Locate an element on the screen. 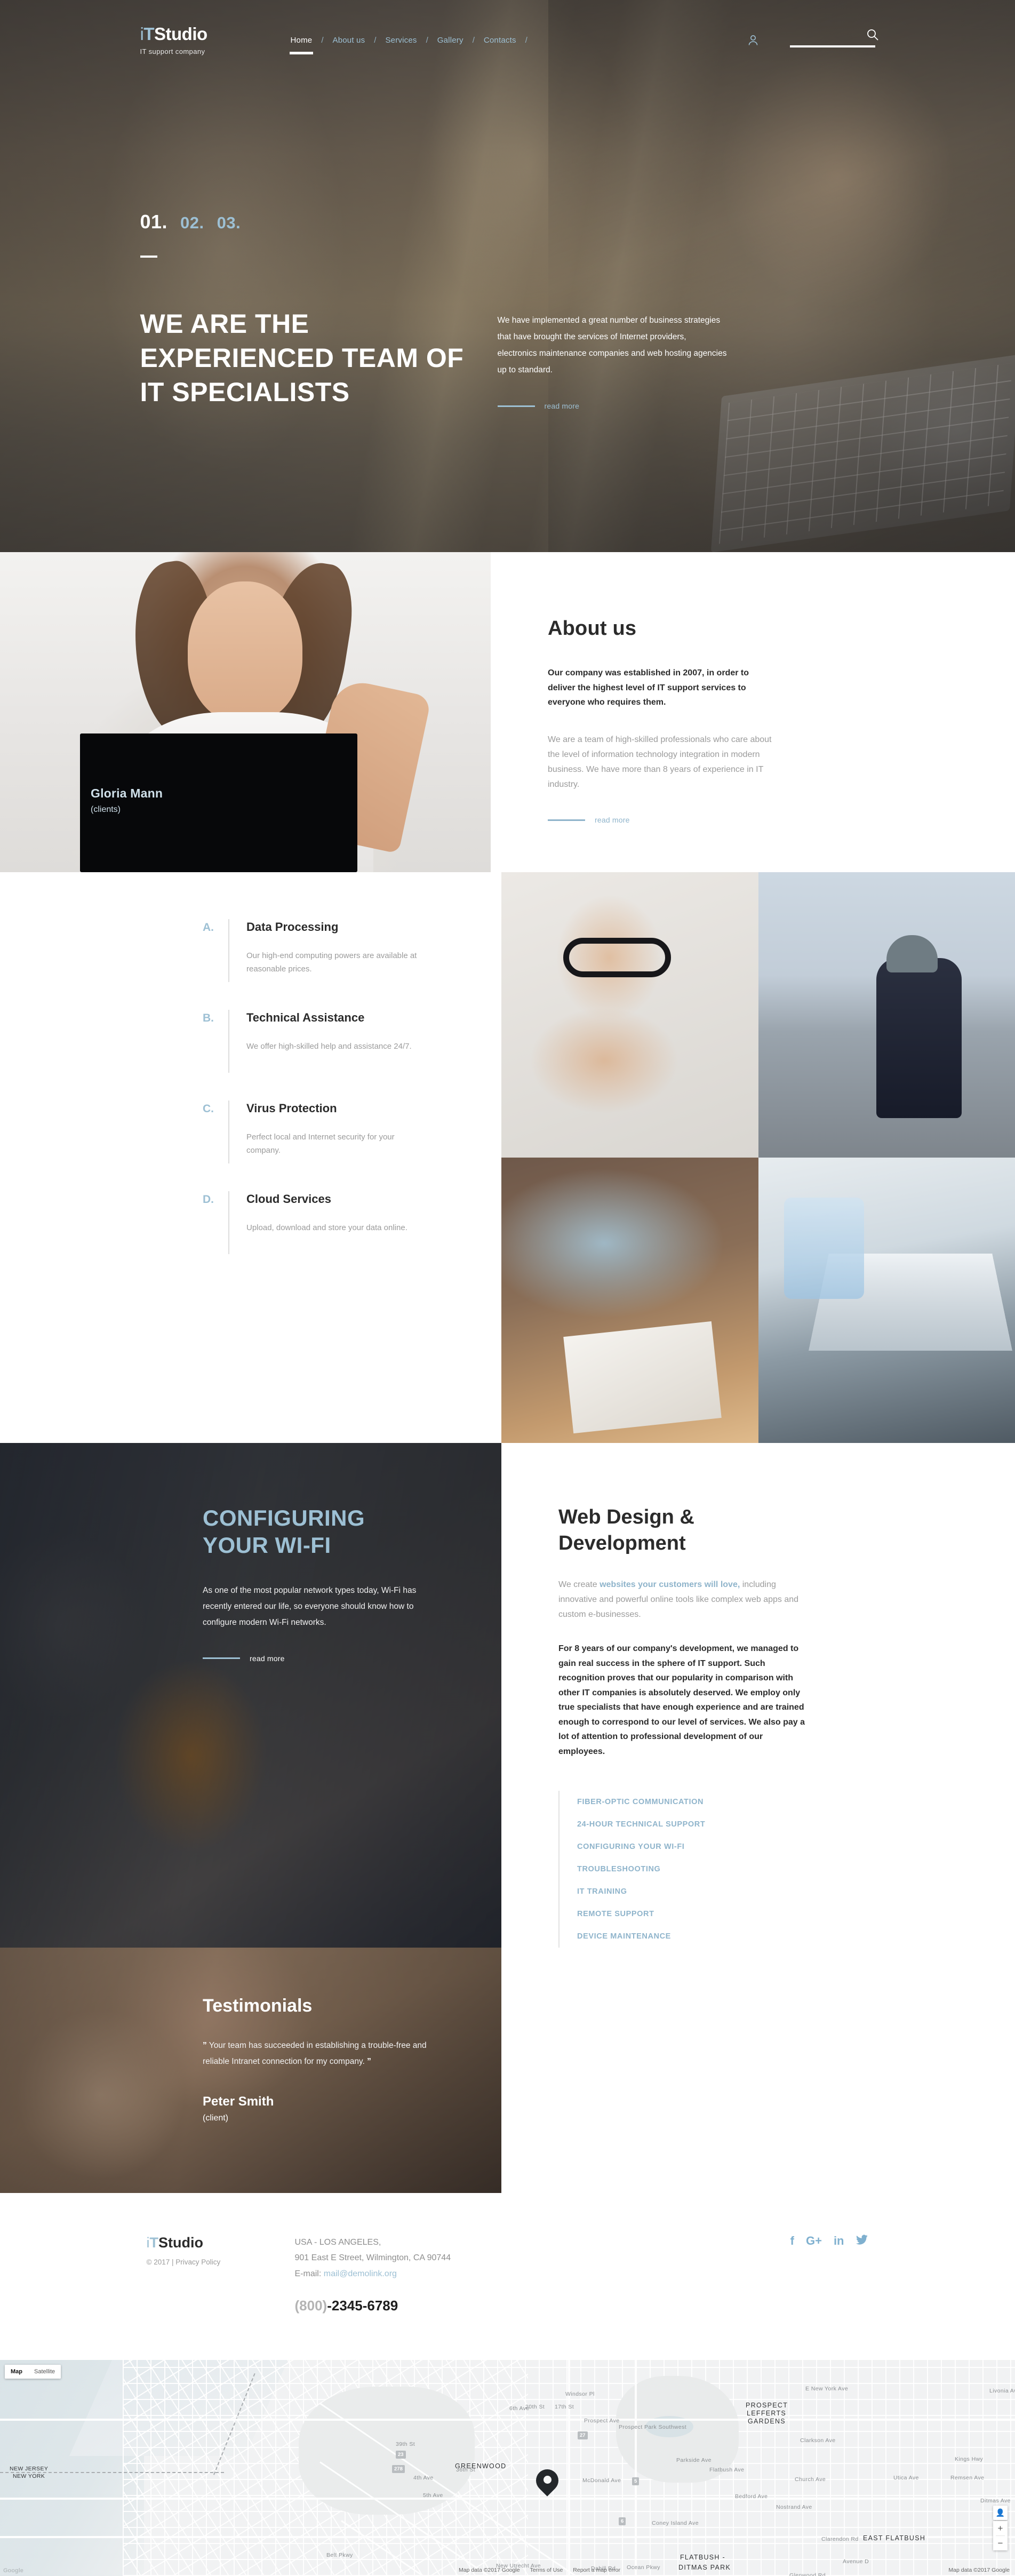 The height and width of the screenshot is (2576, 1015). webdesign-link-device-maintenance: DEVICE MAINTENANCE is located at coordinates (693, 1936).